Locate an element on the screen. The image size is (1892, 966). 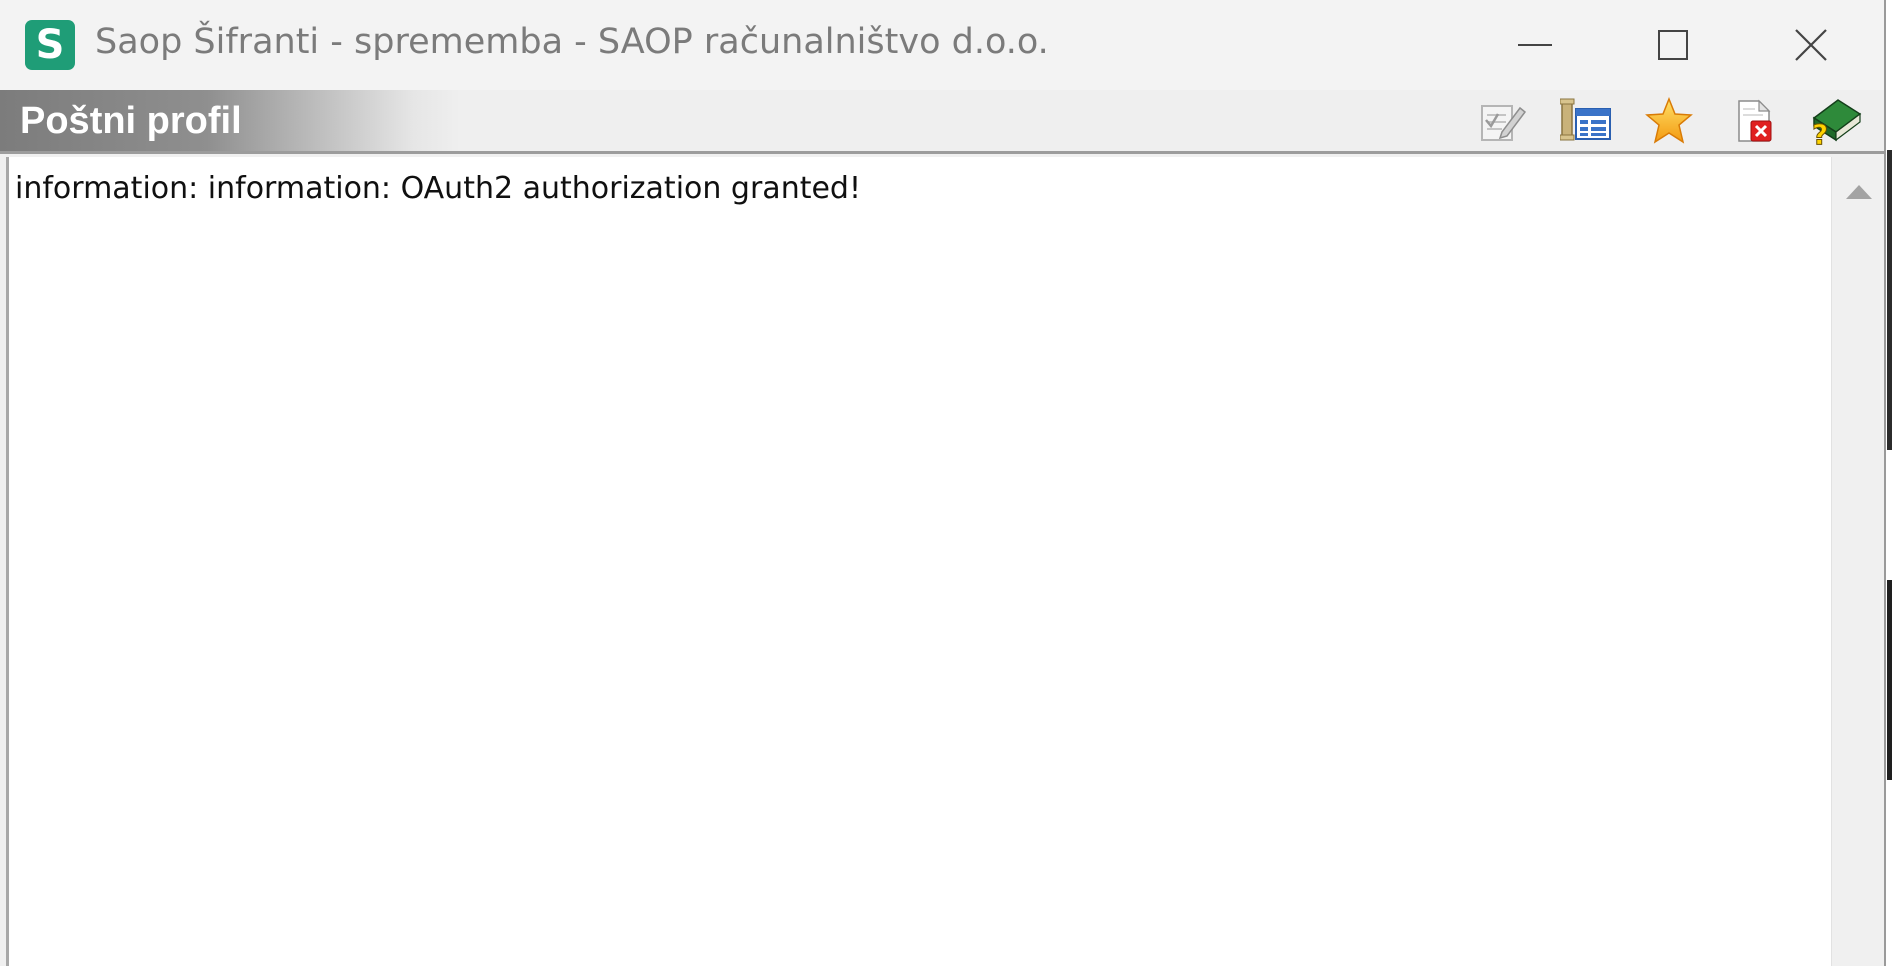
maximize-button is located at coordinates (1673, 45).